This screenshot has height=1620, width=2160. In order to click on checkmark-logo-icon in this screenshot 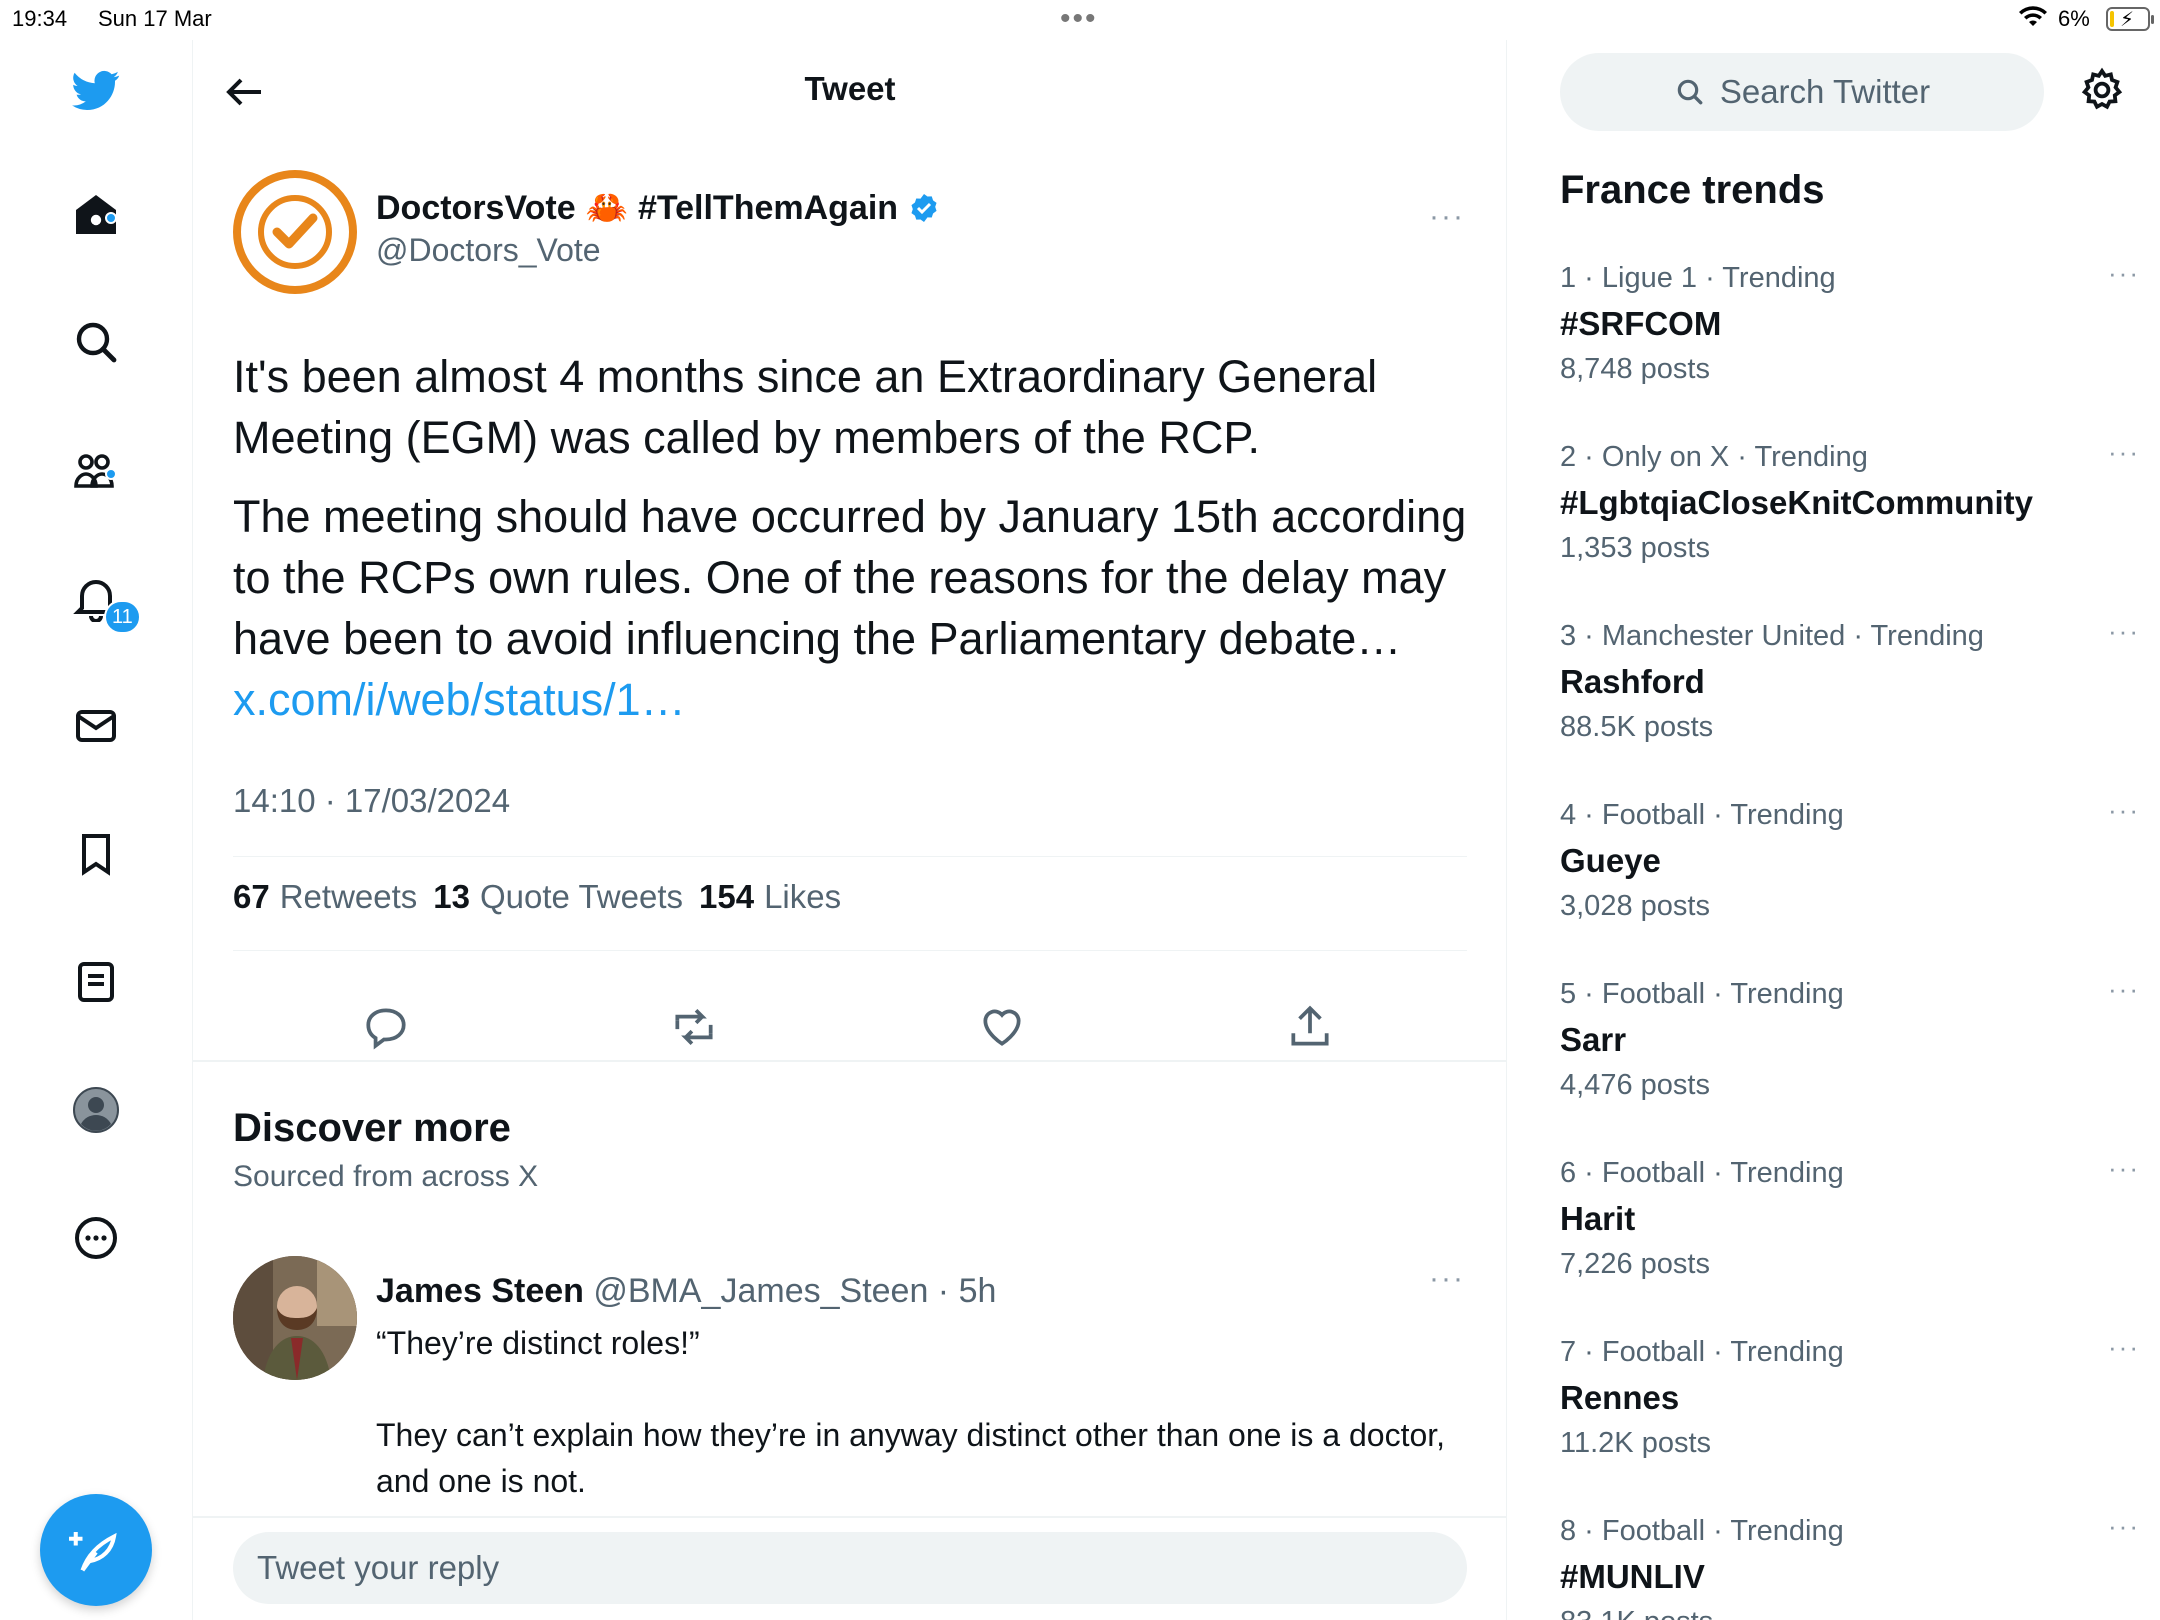, I will do `click(295, 232)`.